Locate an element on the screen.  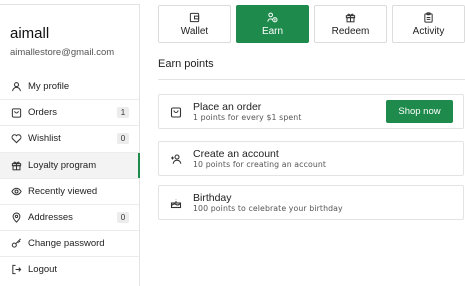
card-title: Birthday is located at coordinates (212, 197).